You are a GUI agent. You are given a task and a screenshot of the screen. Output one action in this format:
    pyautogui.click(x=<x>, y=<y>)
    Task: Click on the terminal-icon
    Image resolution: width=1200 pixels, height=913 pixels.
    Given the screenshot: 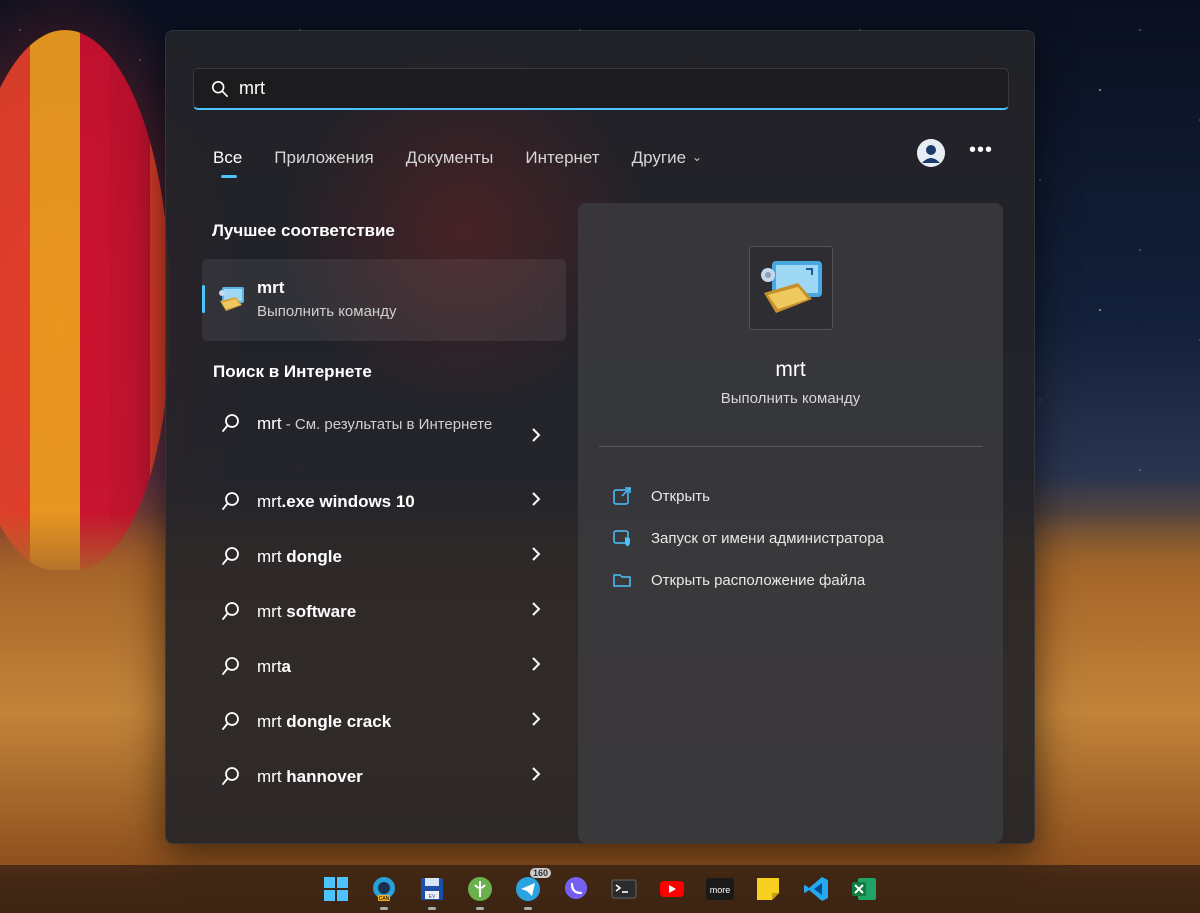 What is the action you would take?
    pyautogui.click(x=624, y=889)
    